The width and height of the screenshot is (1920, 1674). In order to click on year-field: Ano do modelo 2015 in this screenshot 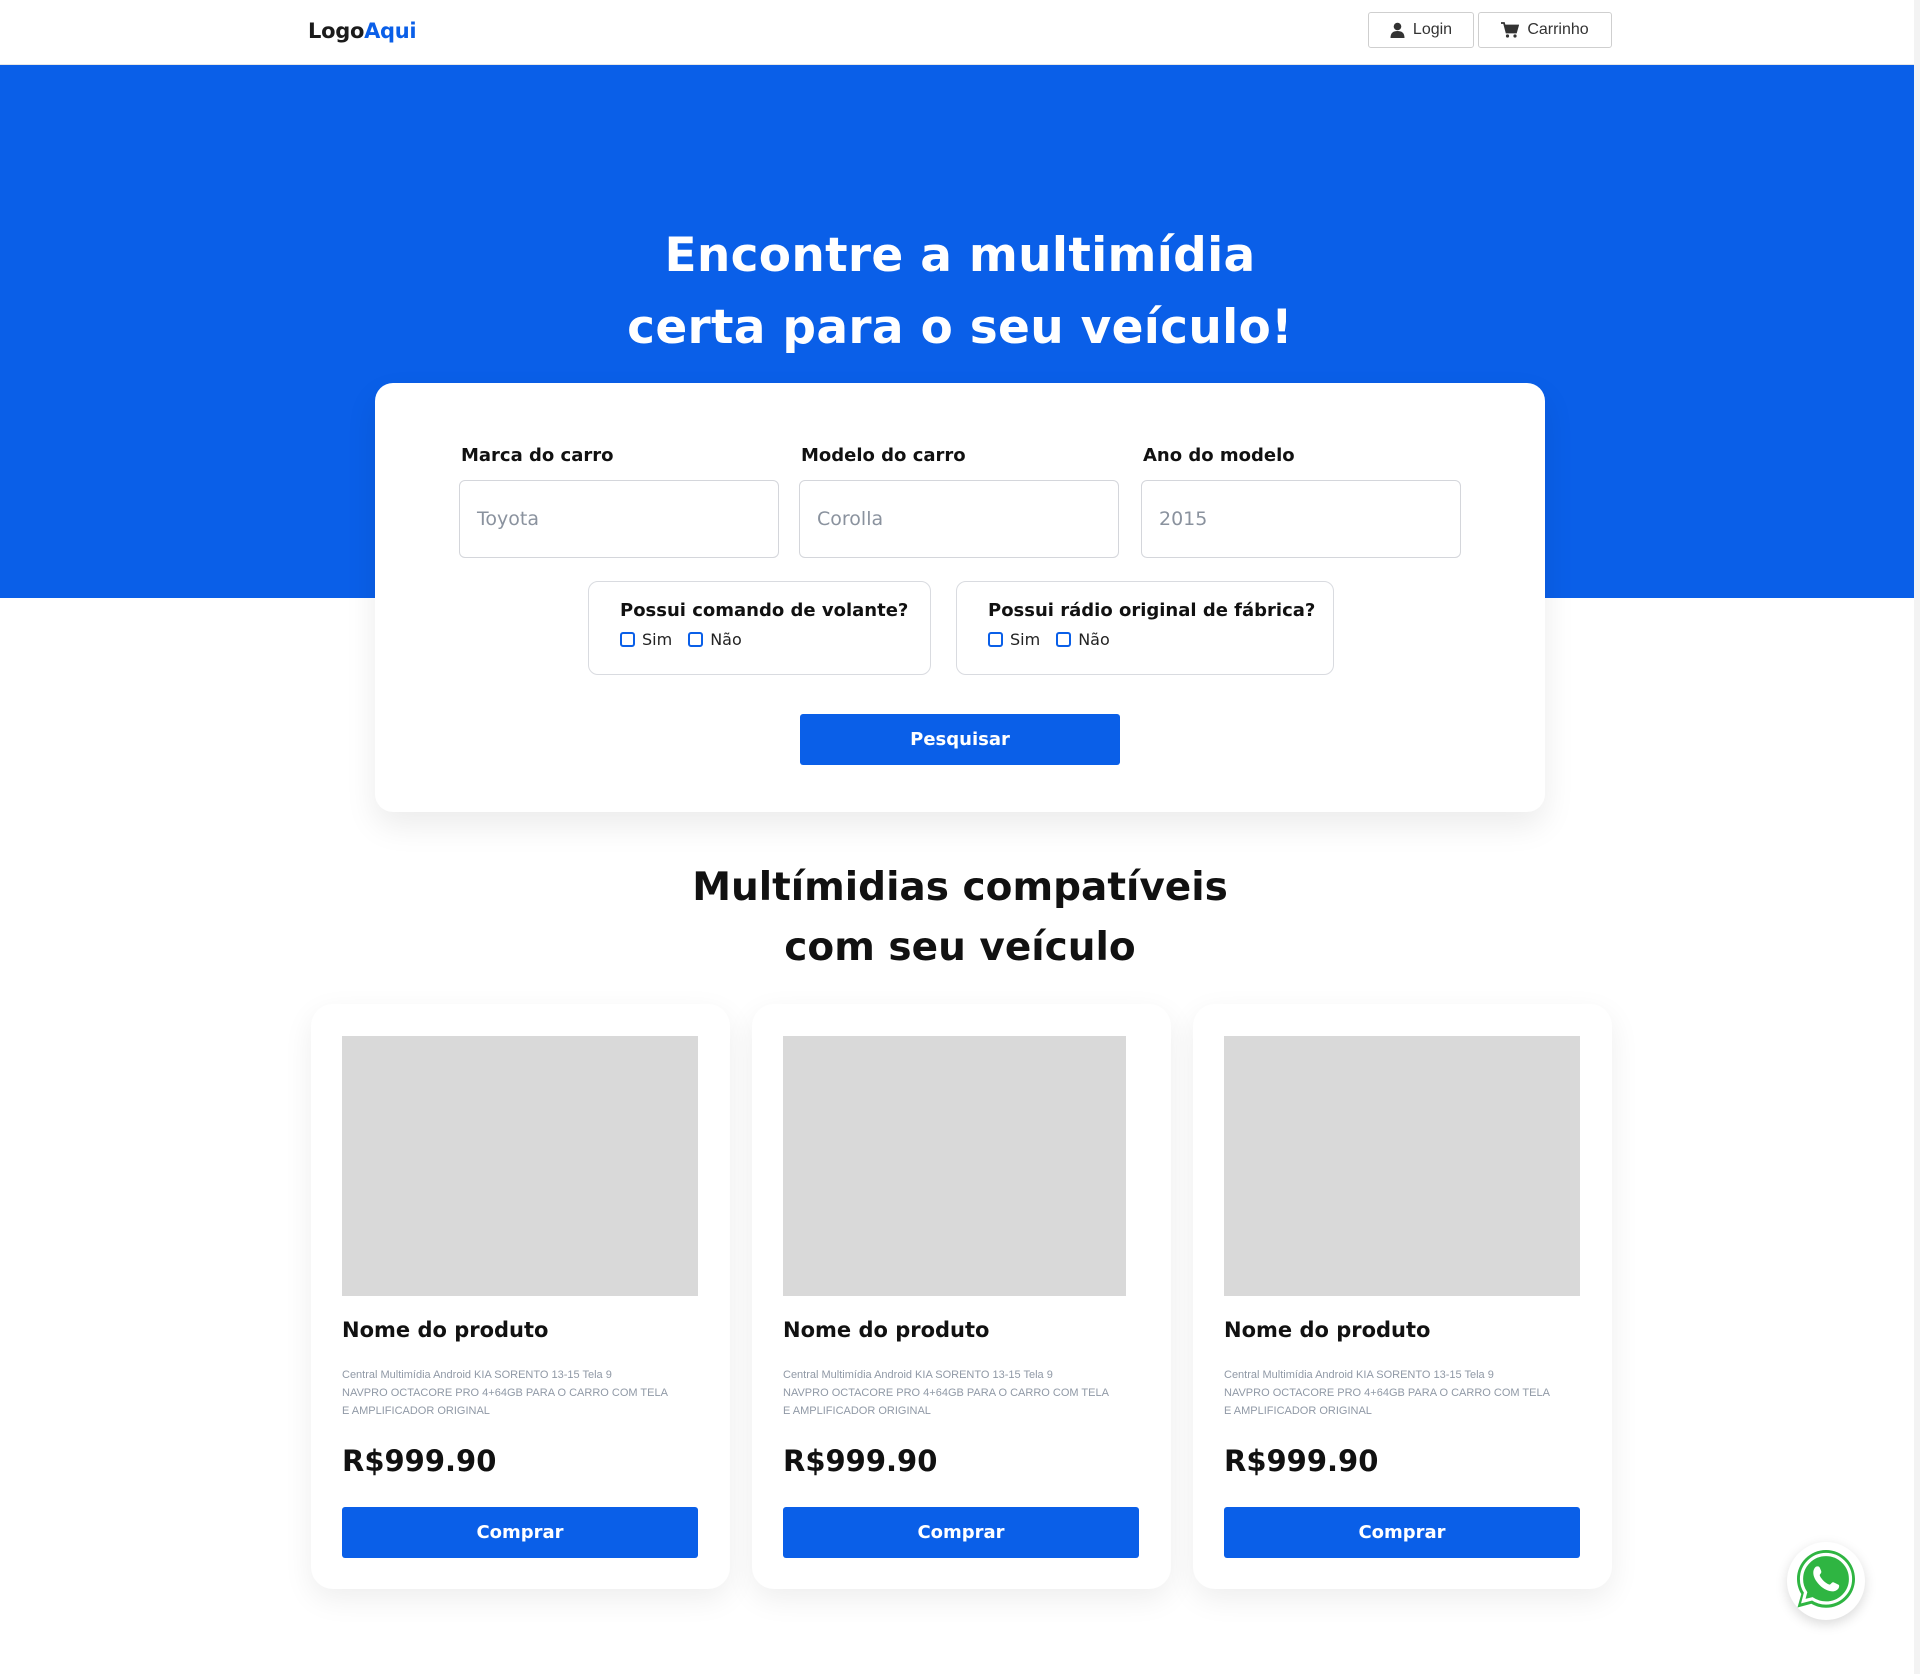, I will do `click(1301, 501)`.